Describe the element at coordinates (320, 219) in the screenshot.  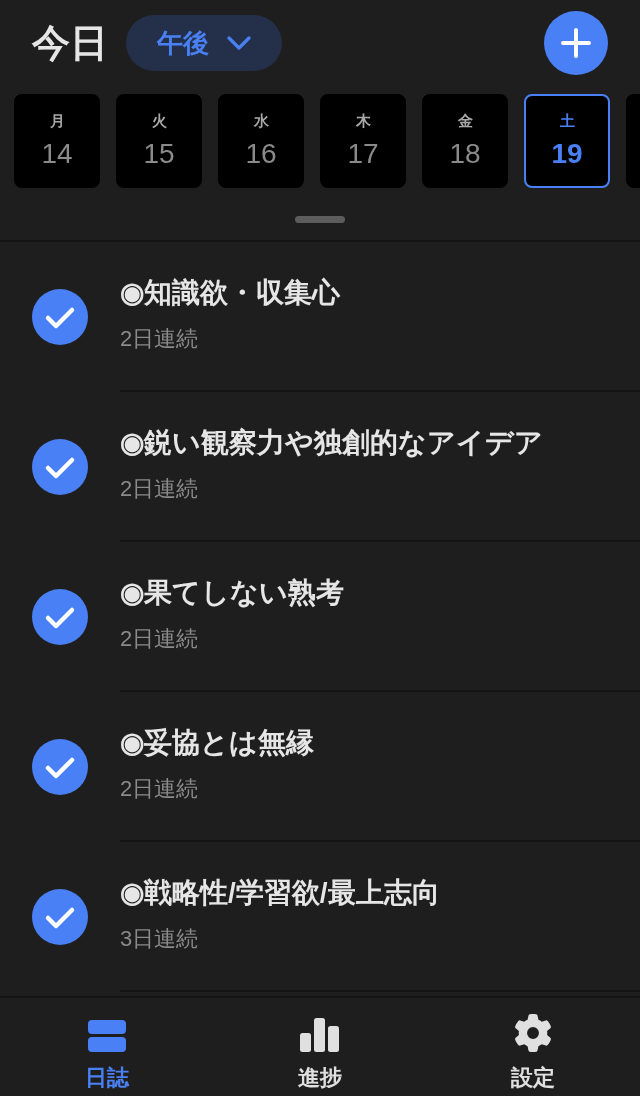
I see `drag-handle` at that location.